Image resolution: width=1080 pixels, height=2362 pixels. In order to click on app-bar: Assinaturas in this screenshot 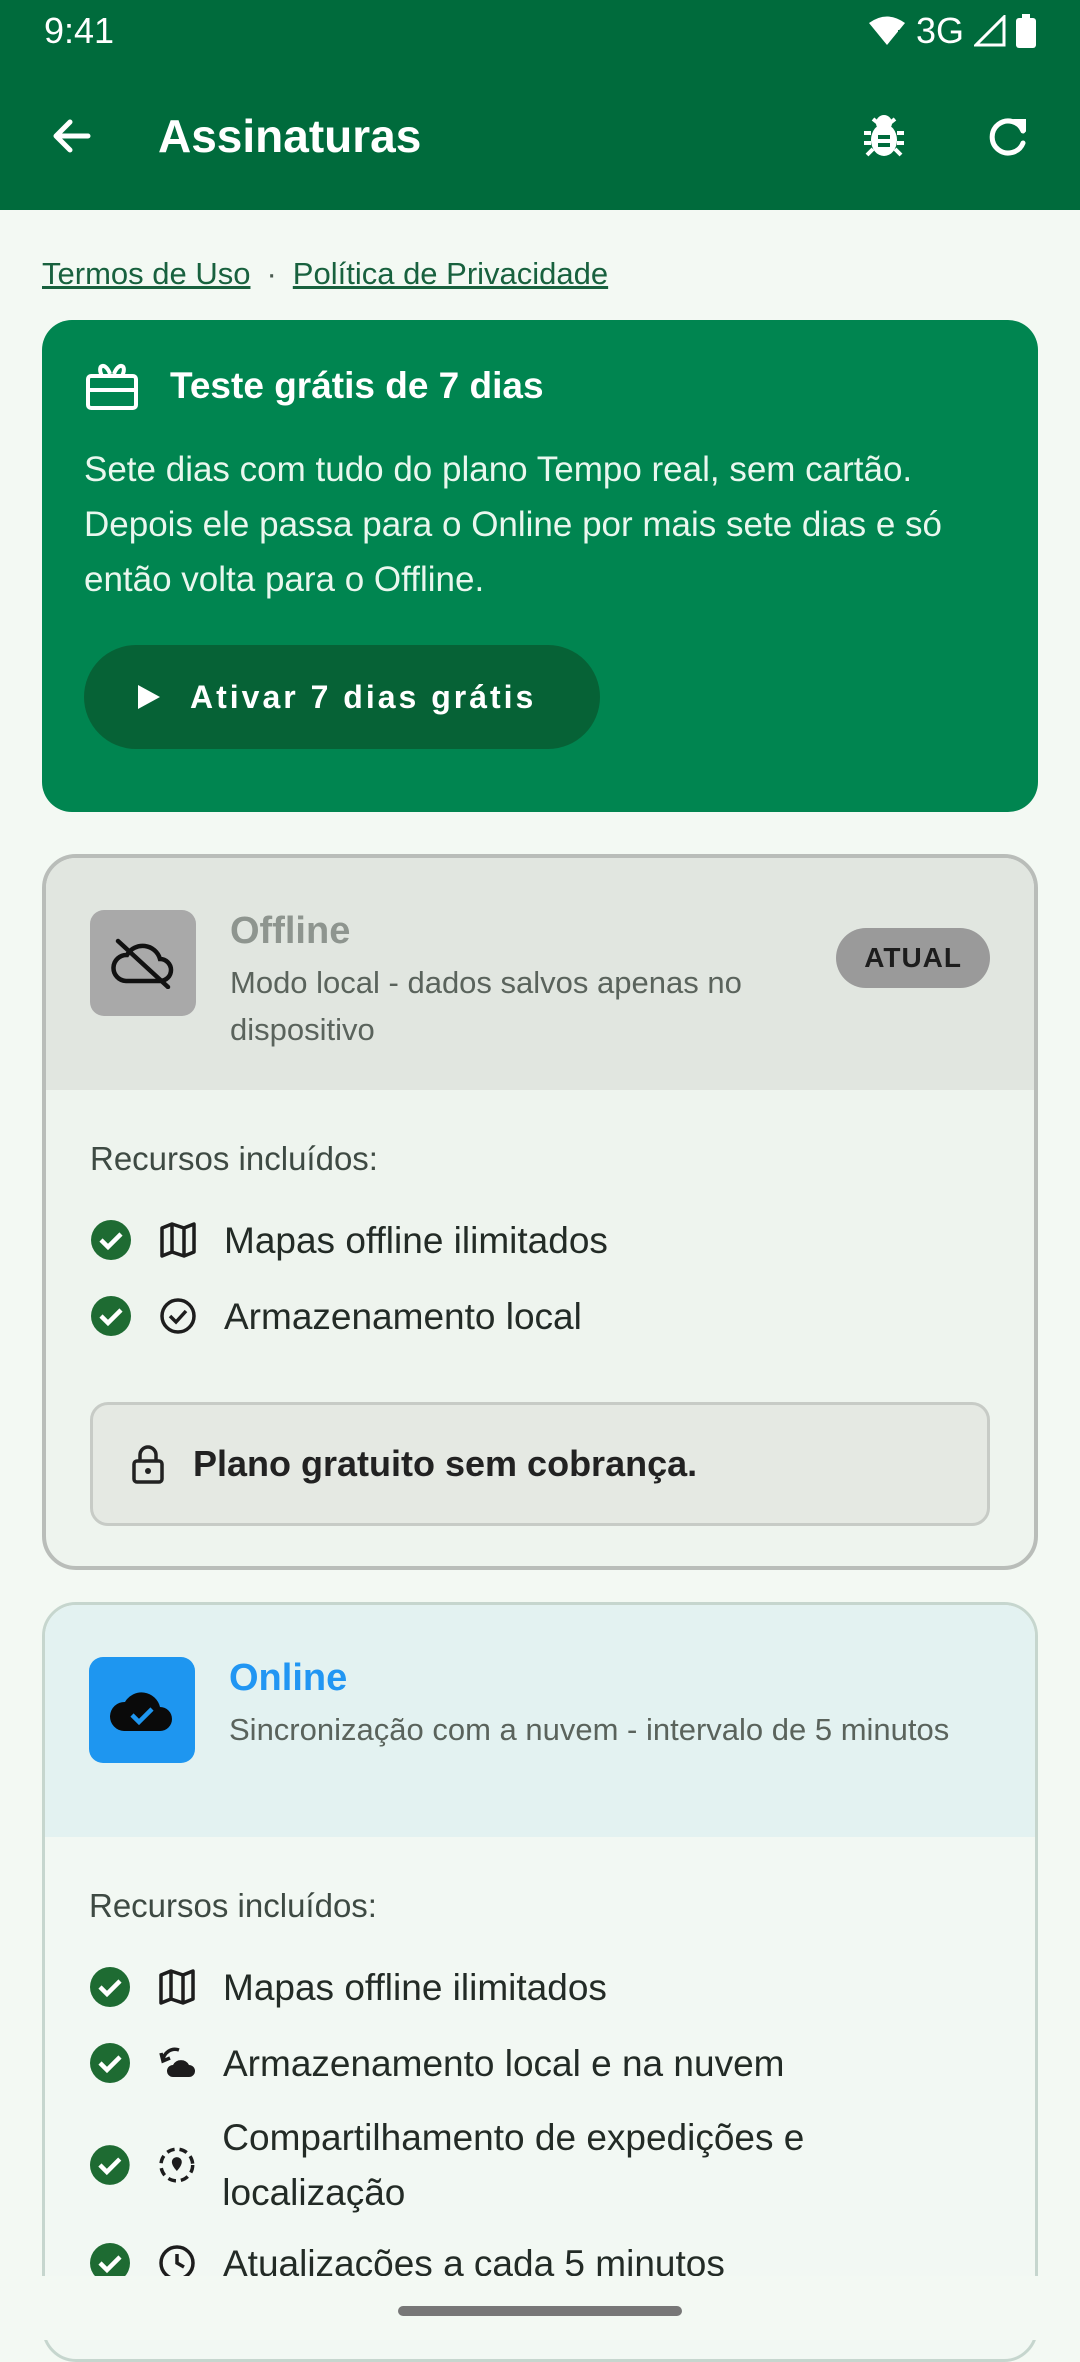, I will do `click(540, 136)`.